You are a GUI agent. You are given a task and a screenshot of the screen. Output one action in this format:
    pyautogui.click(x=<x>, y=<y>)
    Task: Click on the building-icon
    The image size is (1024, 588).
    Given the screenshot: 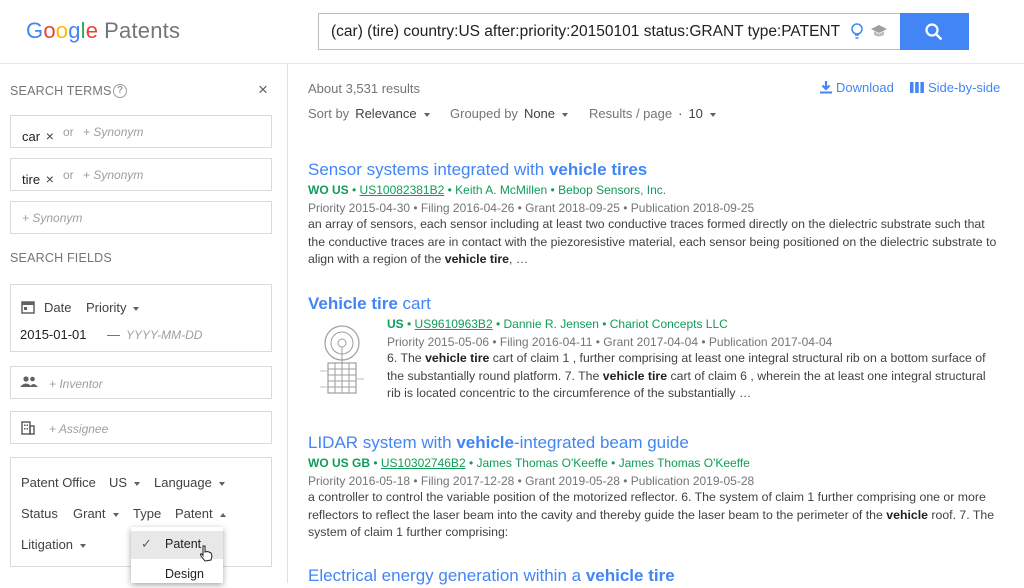 What is the action you would take?
    pyautogui.click(x=28, y=428)
    